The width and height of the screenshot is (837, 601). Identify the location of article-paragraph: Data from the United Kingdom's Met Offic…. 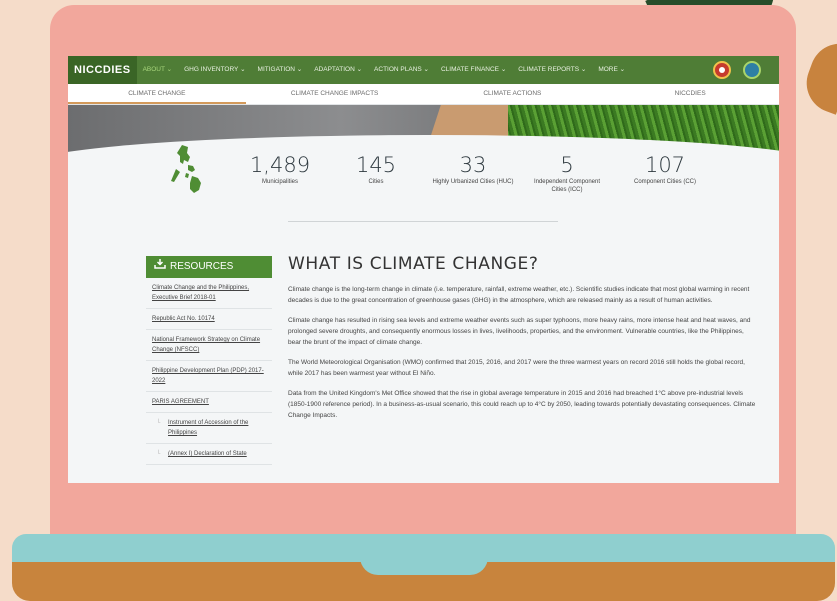
(522, 404).